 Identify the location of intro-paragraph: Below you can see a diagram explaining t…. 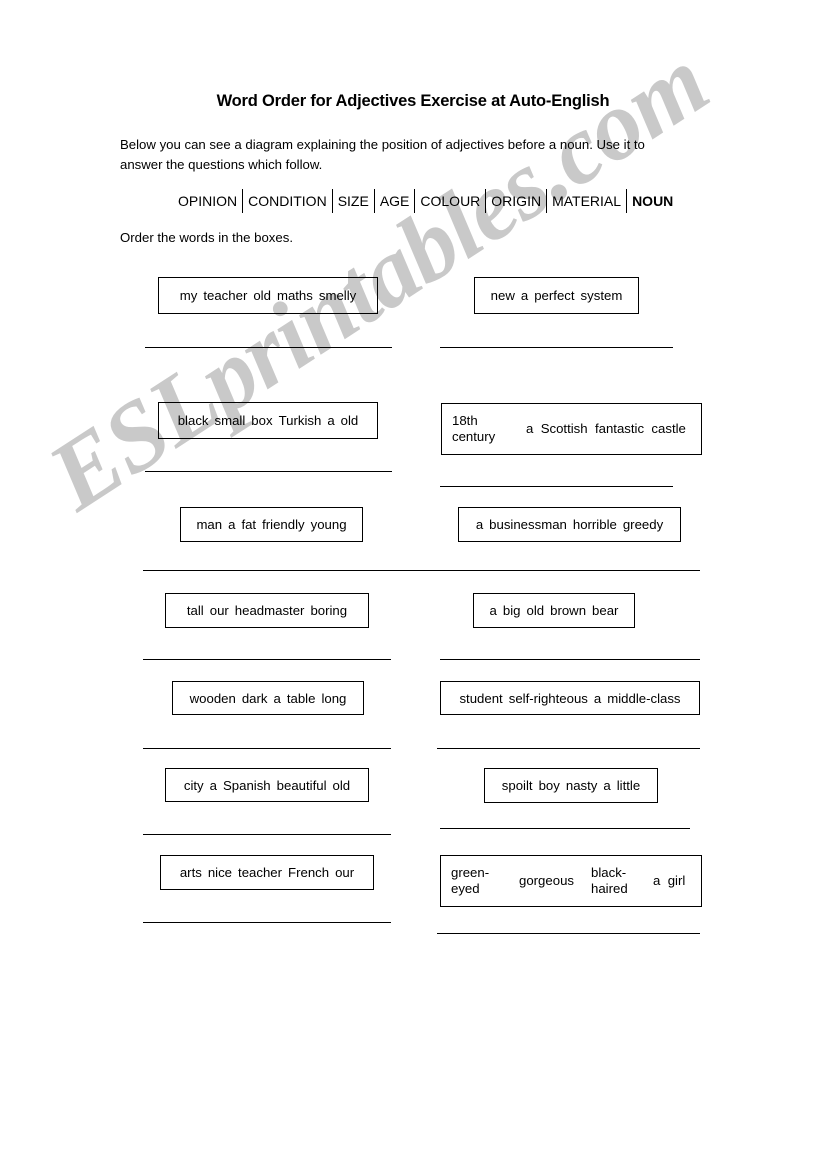
(382, 154).